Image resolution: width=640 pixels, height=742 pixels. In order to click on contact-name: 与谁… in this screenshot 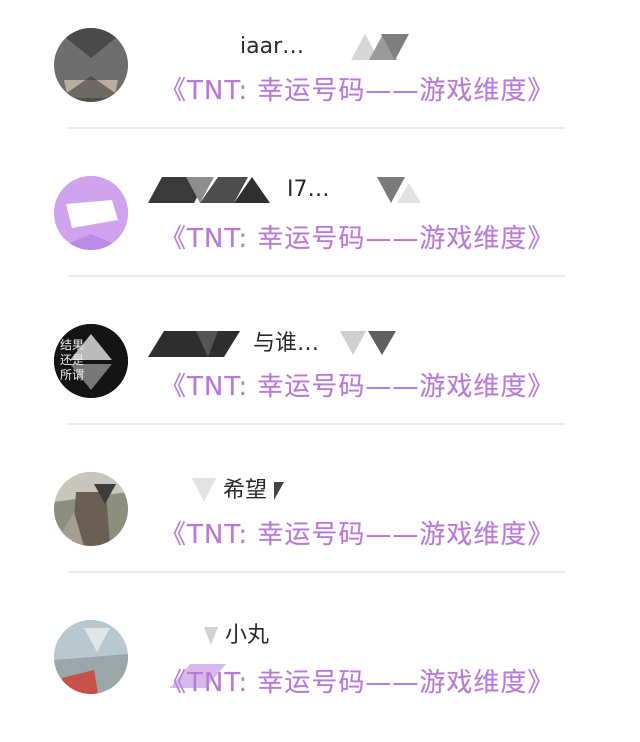, I will do `click(274, 344)`.